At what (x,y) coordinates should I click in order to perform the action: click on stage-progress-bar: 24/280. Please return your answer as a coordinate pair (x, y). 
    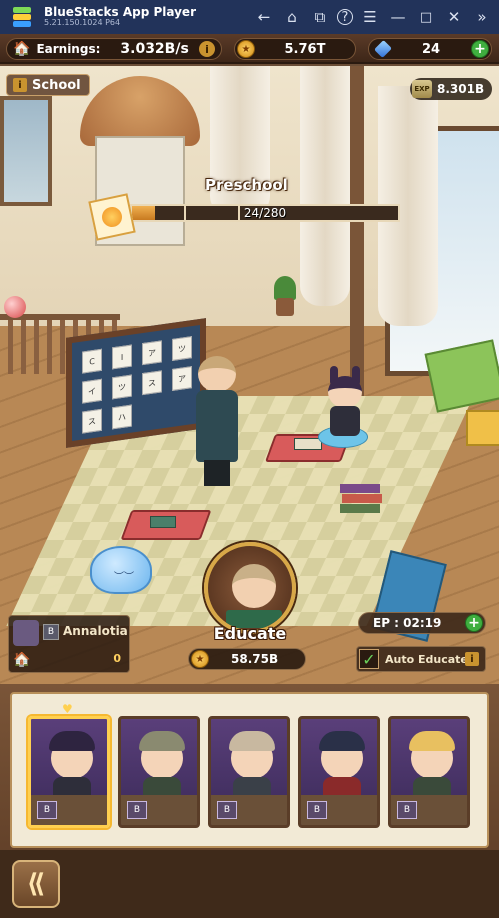
    Looking at the image, I should click on (265, 213).